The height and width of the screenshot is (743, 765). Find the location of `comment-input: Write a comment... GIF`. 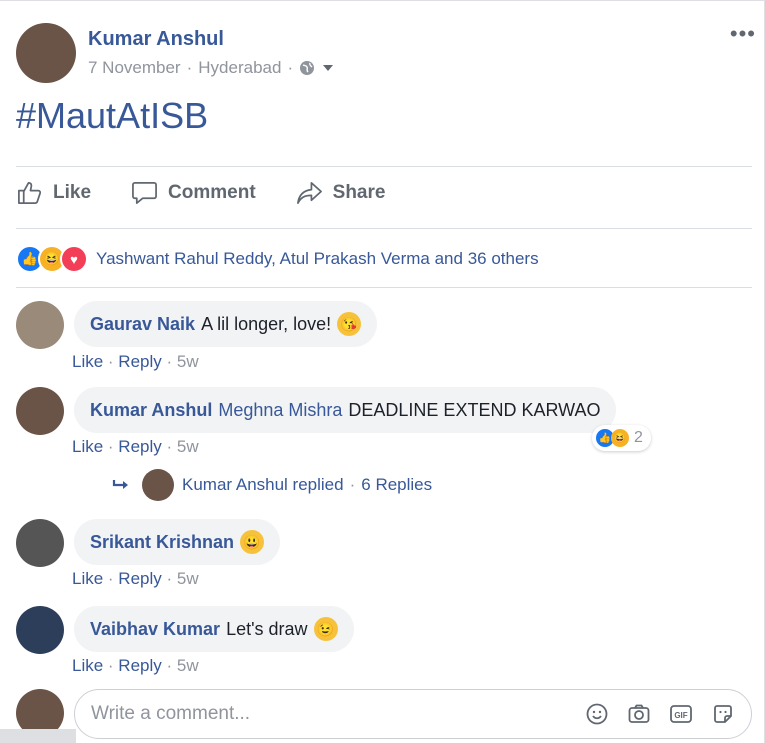

comment-input: Write a comment... GIF is located at coordinates (413, 714).